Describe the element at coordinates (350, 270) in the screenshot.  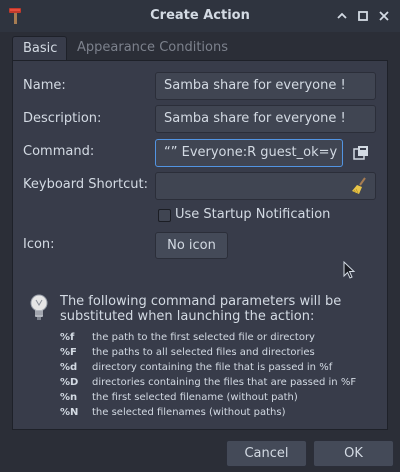
I see `mouse-cursor-icon` at that location.